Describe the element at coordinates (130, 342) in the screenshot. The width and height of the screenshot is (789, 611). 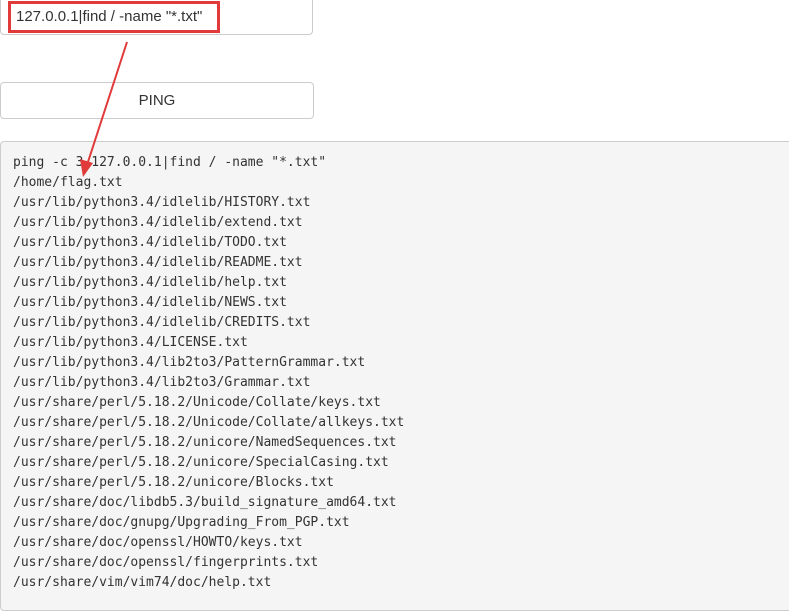
I see `output-line: /usr/lib/python3.4/LICENSE.txt` at that location.